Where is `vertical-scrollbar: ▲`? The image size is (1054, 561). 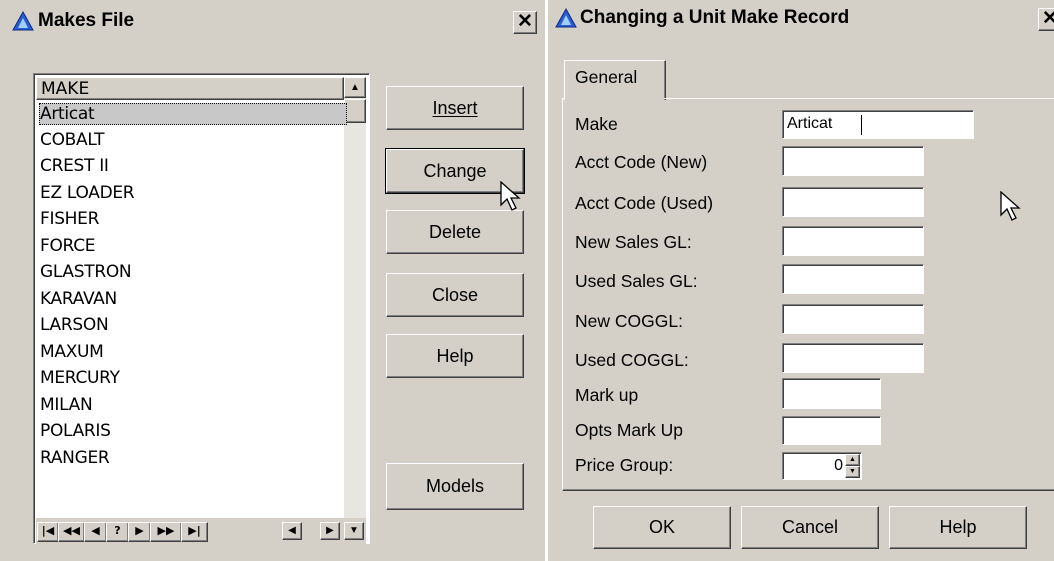 vertical-scrollbar: ▲ is located at coordinates (355, 297).